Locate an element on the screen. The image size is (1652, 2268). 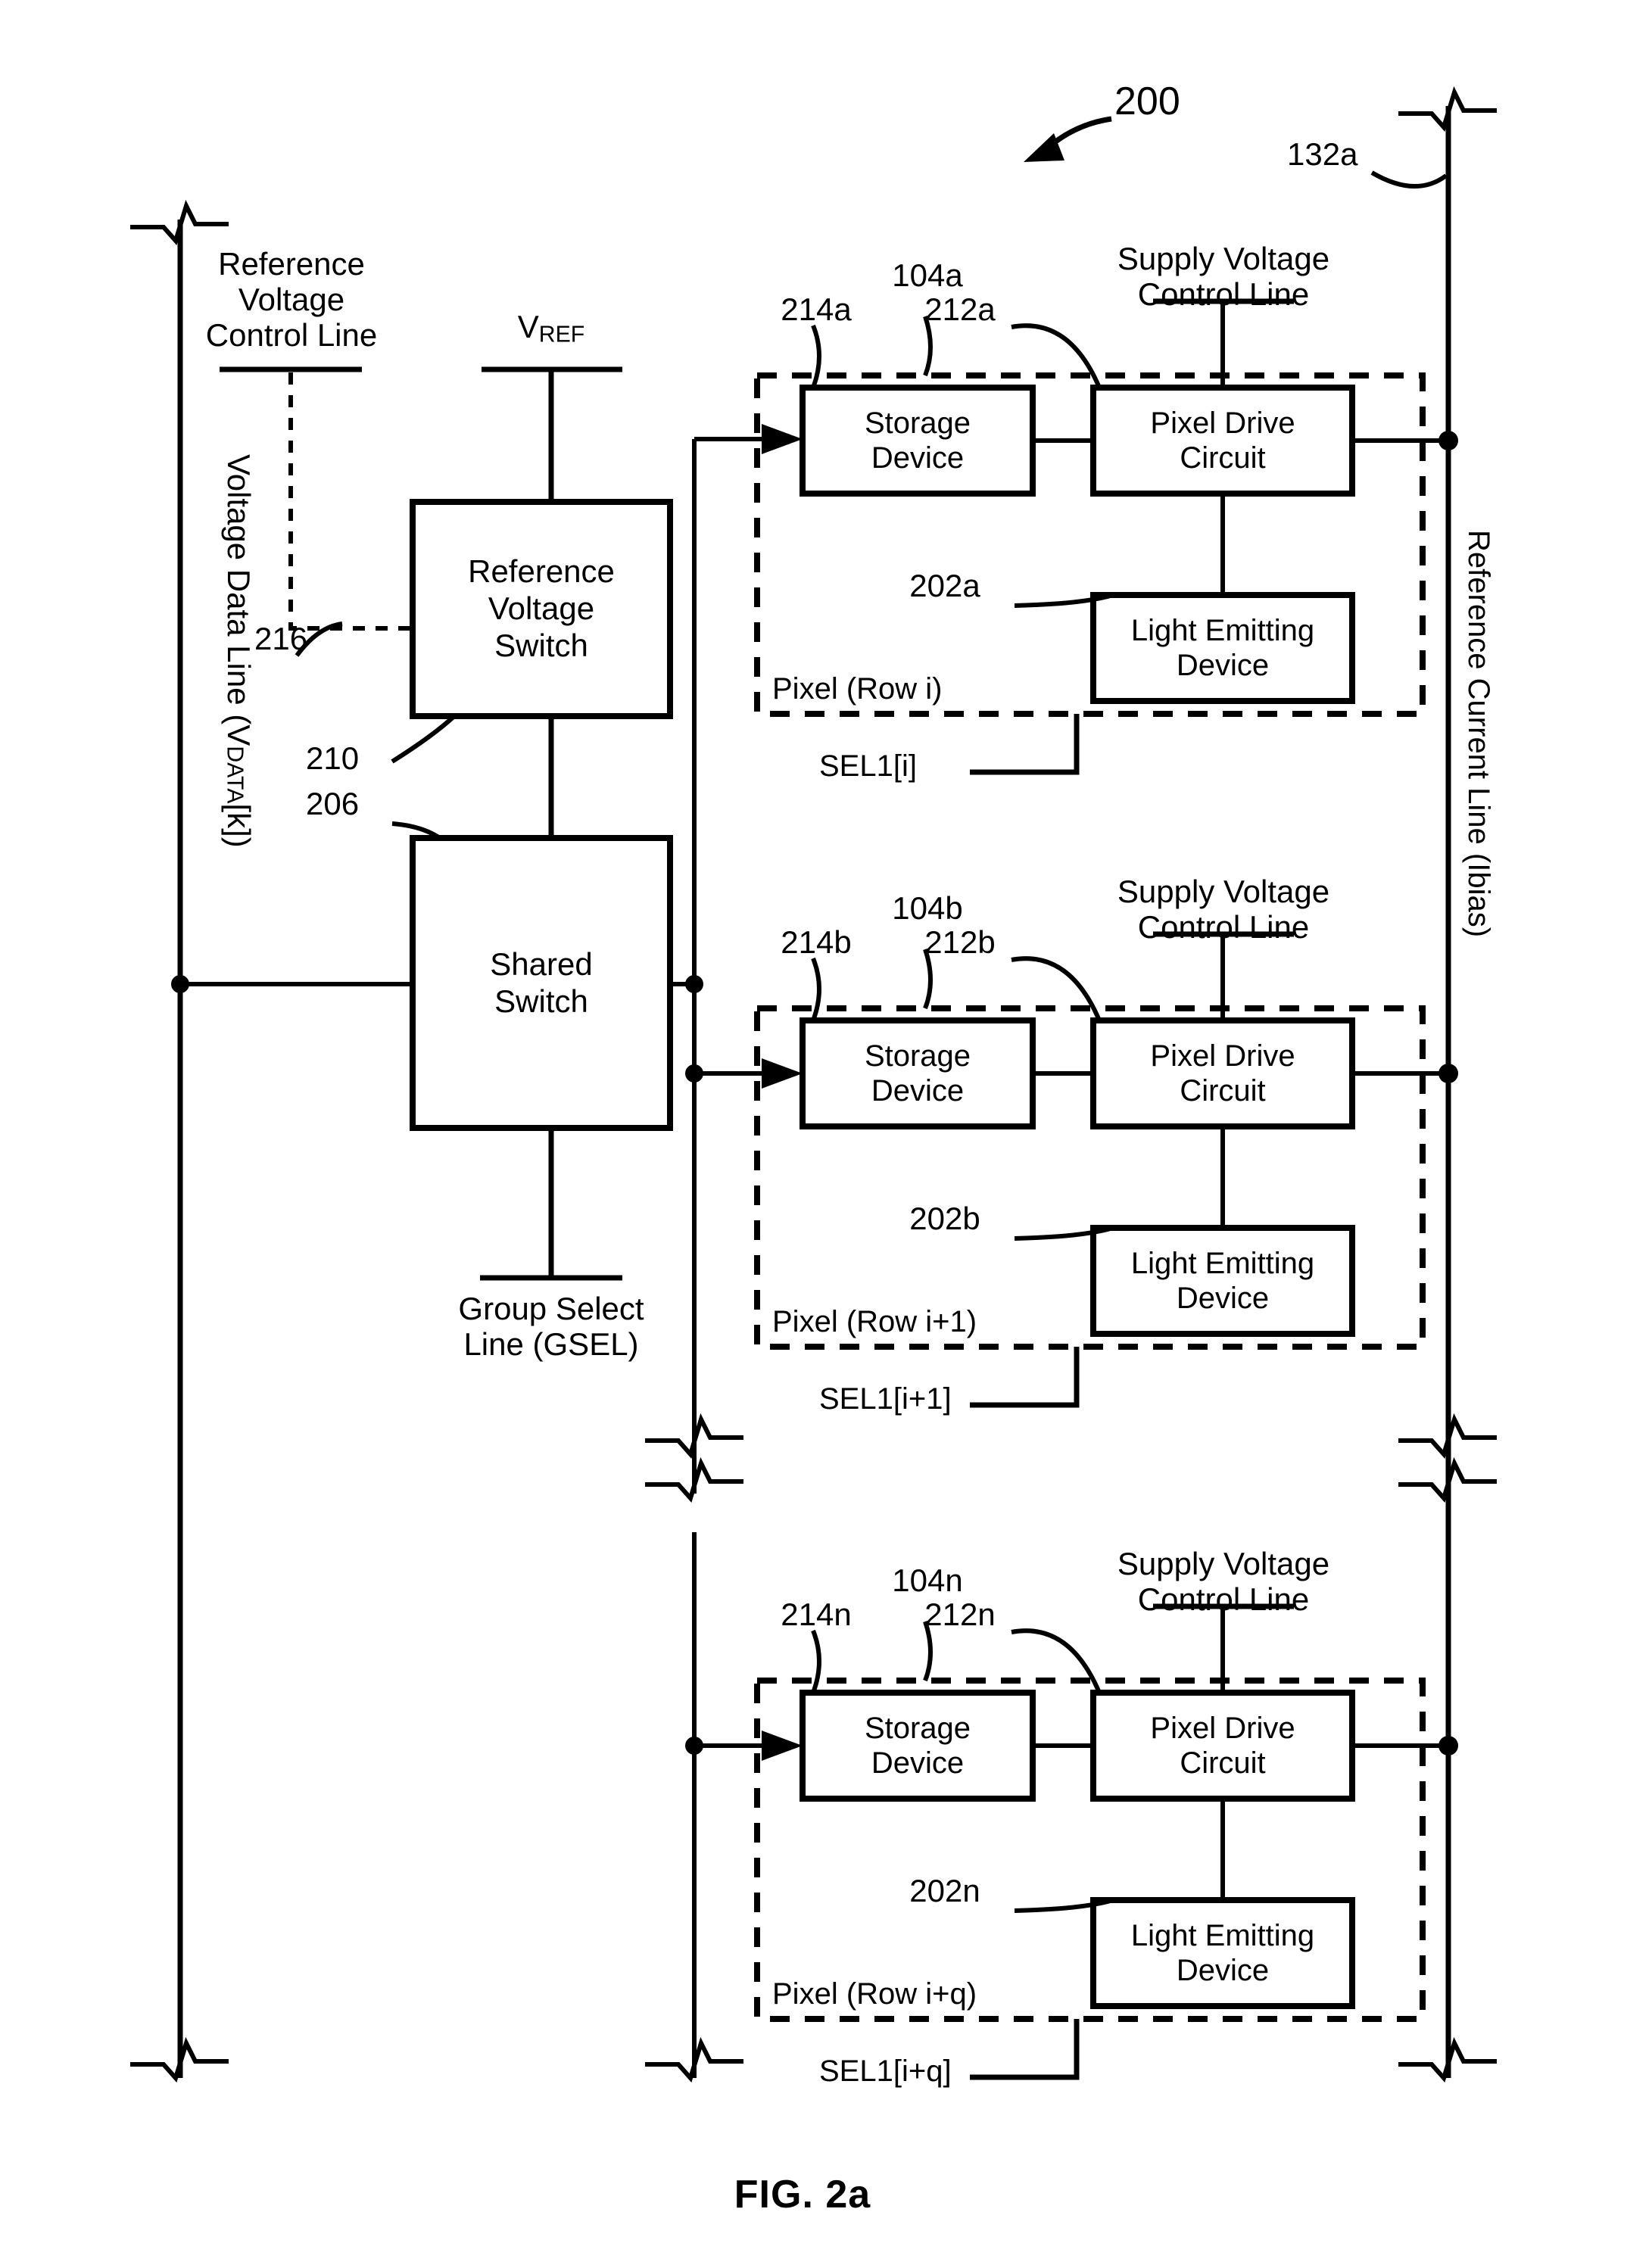
leader-214a is located at coordinates (816, 357).